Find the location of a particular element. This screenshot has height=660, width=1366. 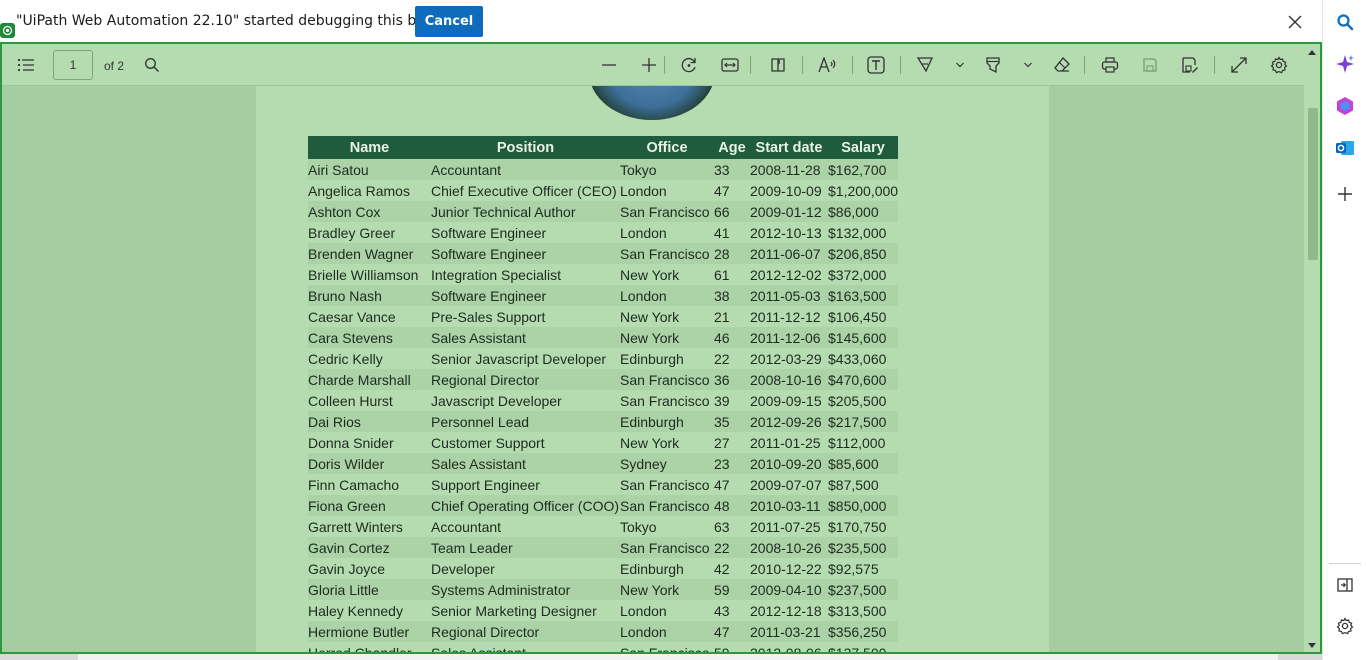

add-icon is located at coordinates (1345, 194).